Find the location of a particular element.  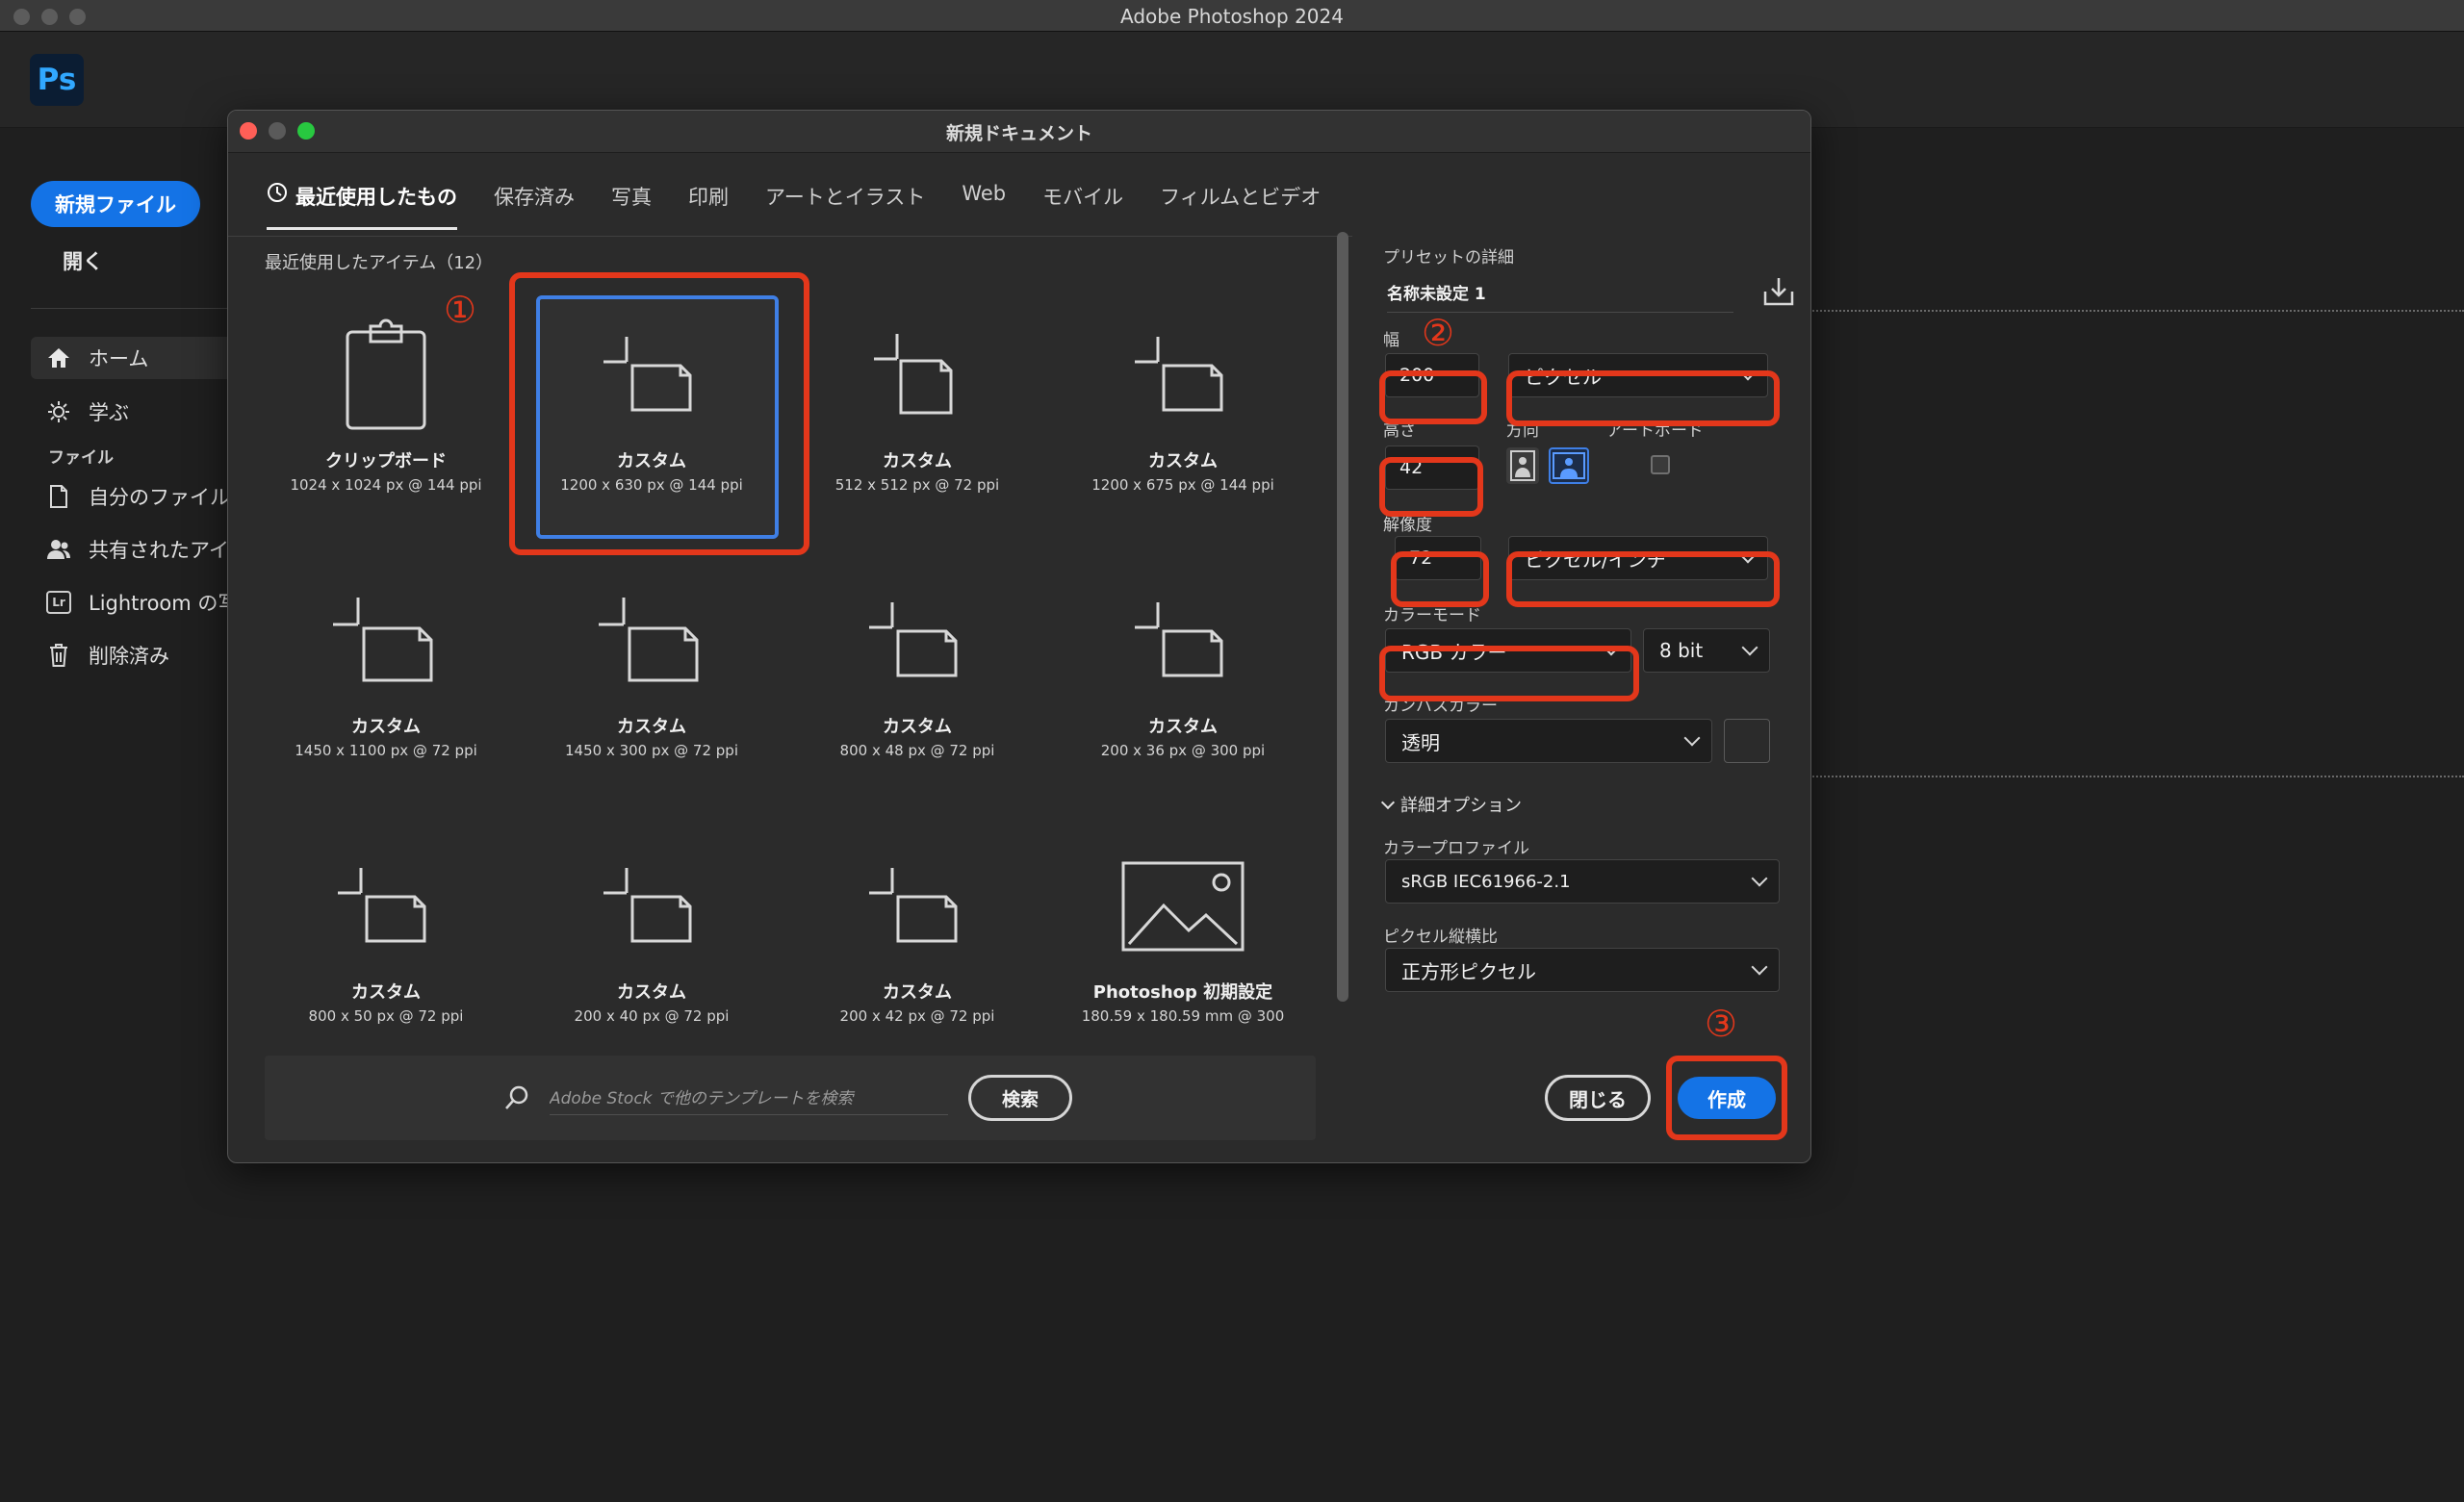

tab-recent: 最近使用したもの is located at coordinates (371, 202).